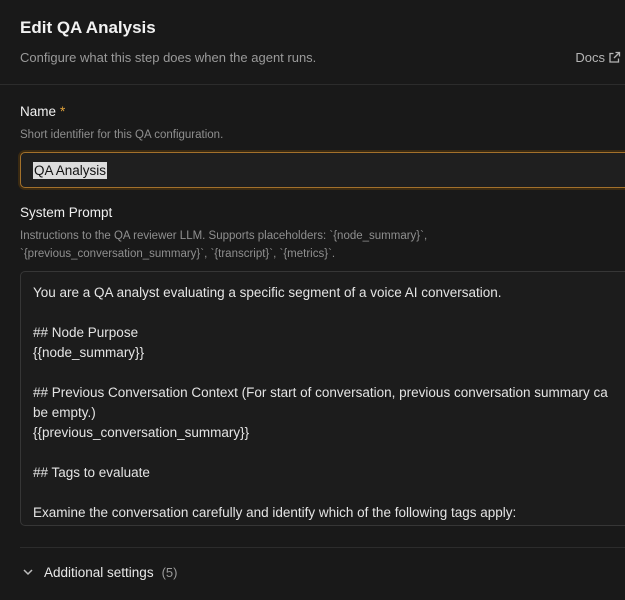 Image resolution: width=625 pixels, height=600 pixels. Describe the element at coordinates (91, 472) in the screenshot. I see `prompt-line: ## Tags to evaluate` at that location.